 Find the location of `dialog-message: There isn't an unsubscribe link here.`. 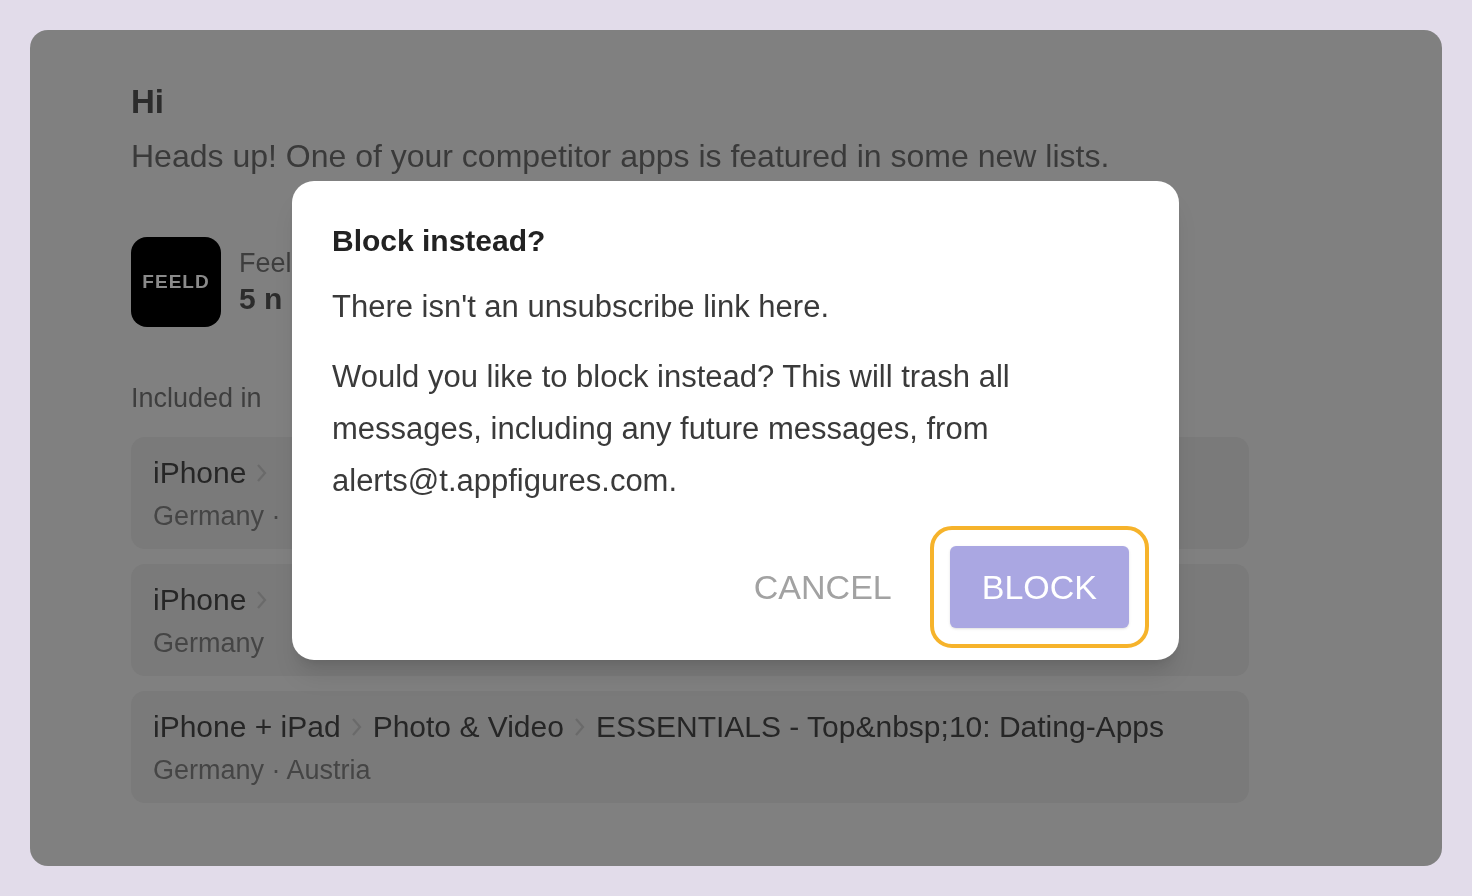

dialog-message: There isn't an unsubscribe link here. is located at coordinates (581, 307).